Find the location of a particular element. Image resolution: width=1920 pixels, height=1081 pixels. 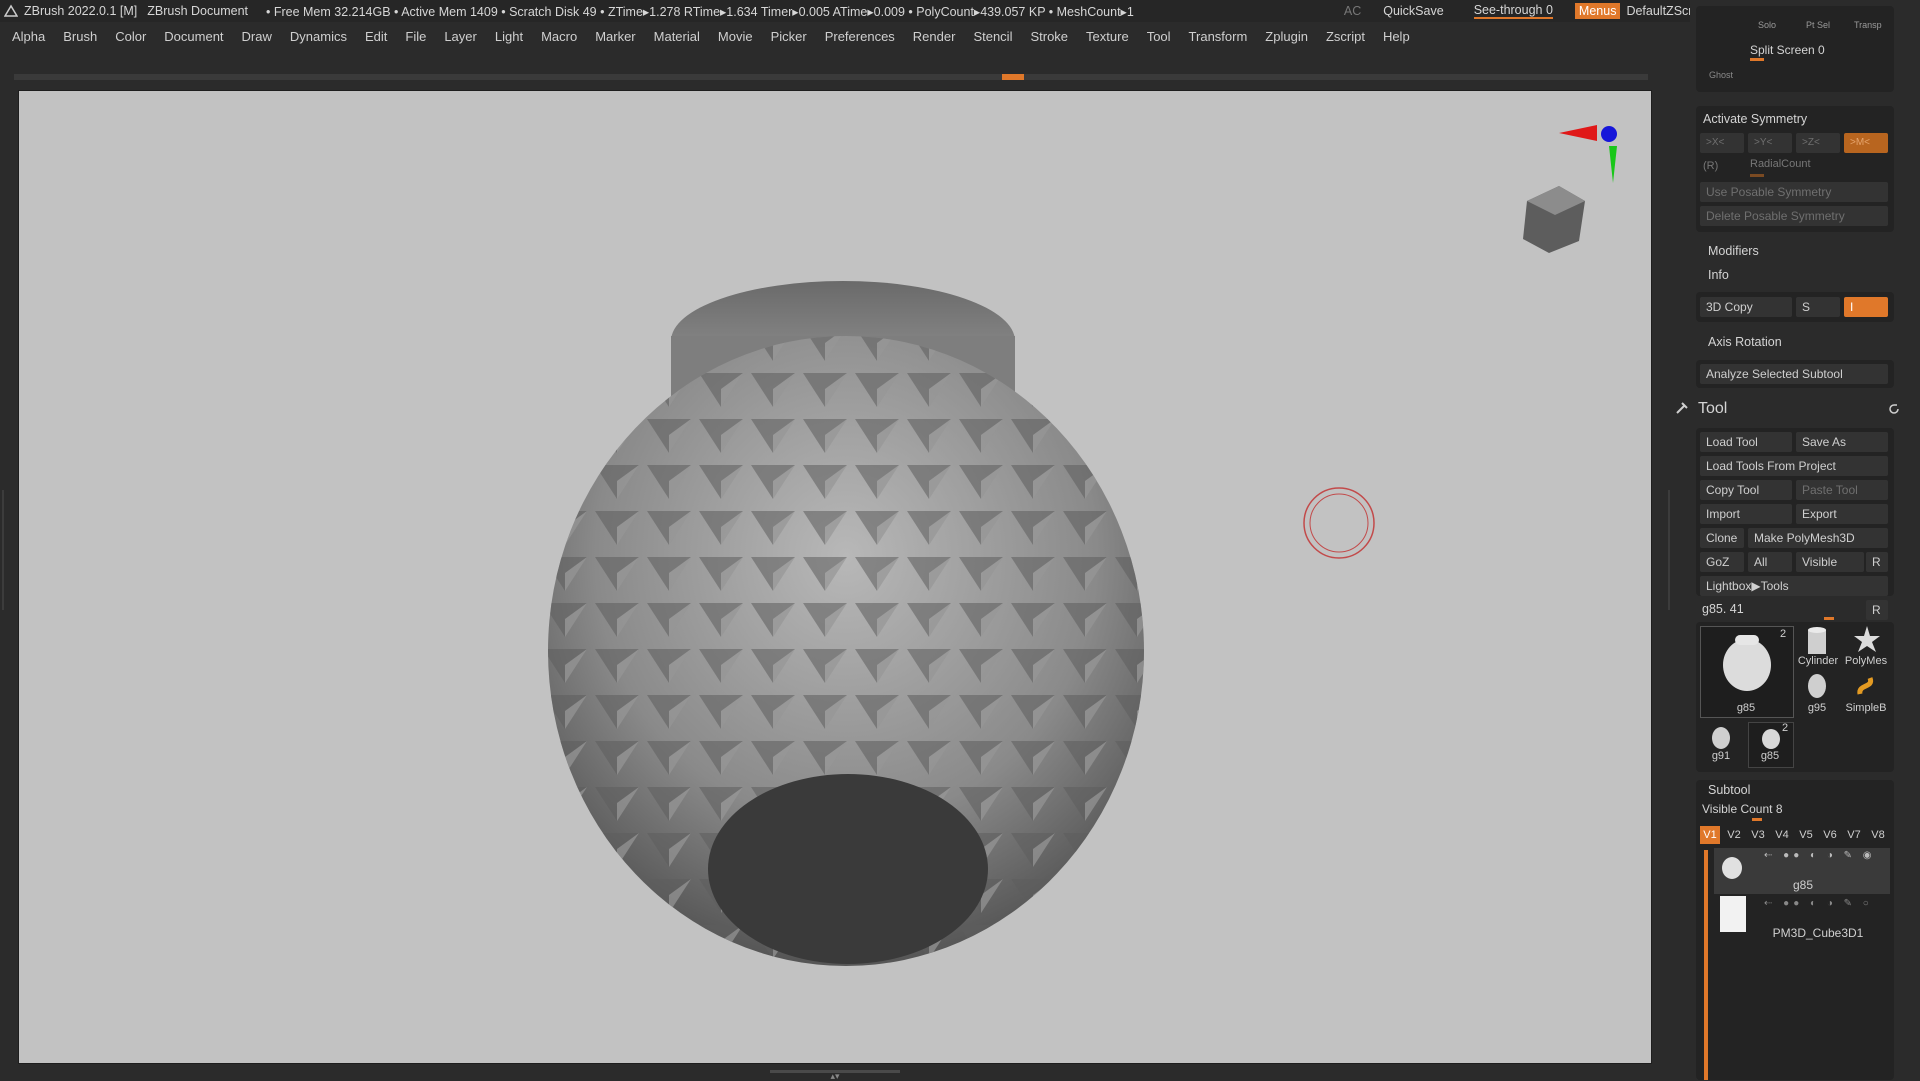

right-tray-handle is located at coordinates (1665, 550).